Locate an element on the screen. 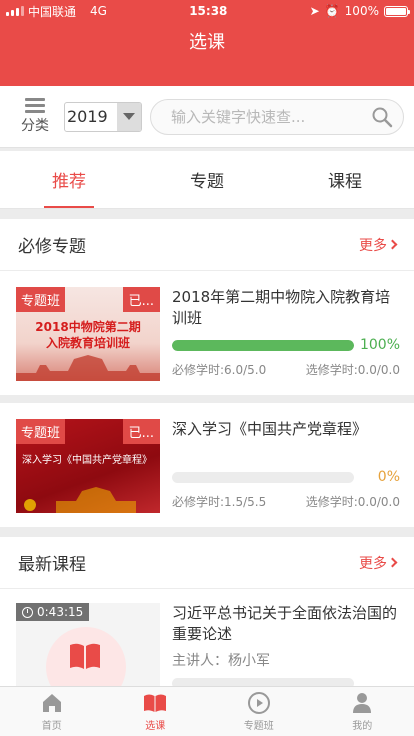  topic-thumbnail: 专题班 已... 2018中物院第二期 入院教育培训班 is located at coordinates (88, 334).